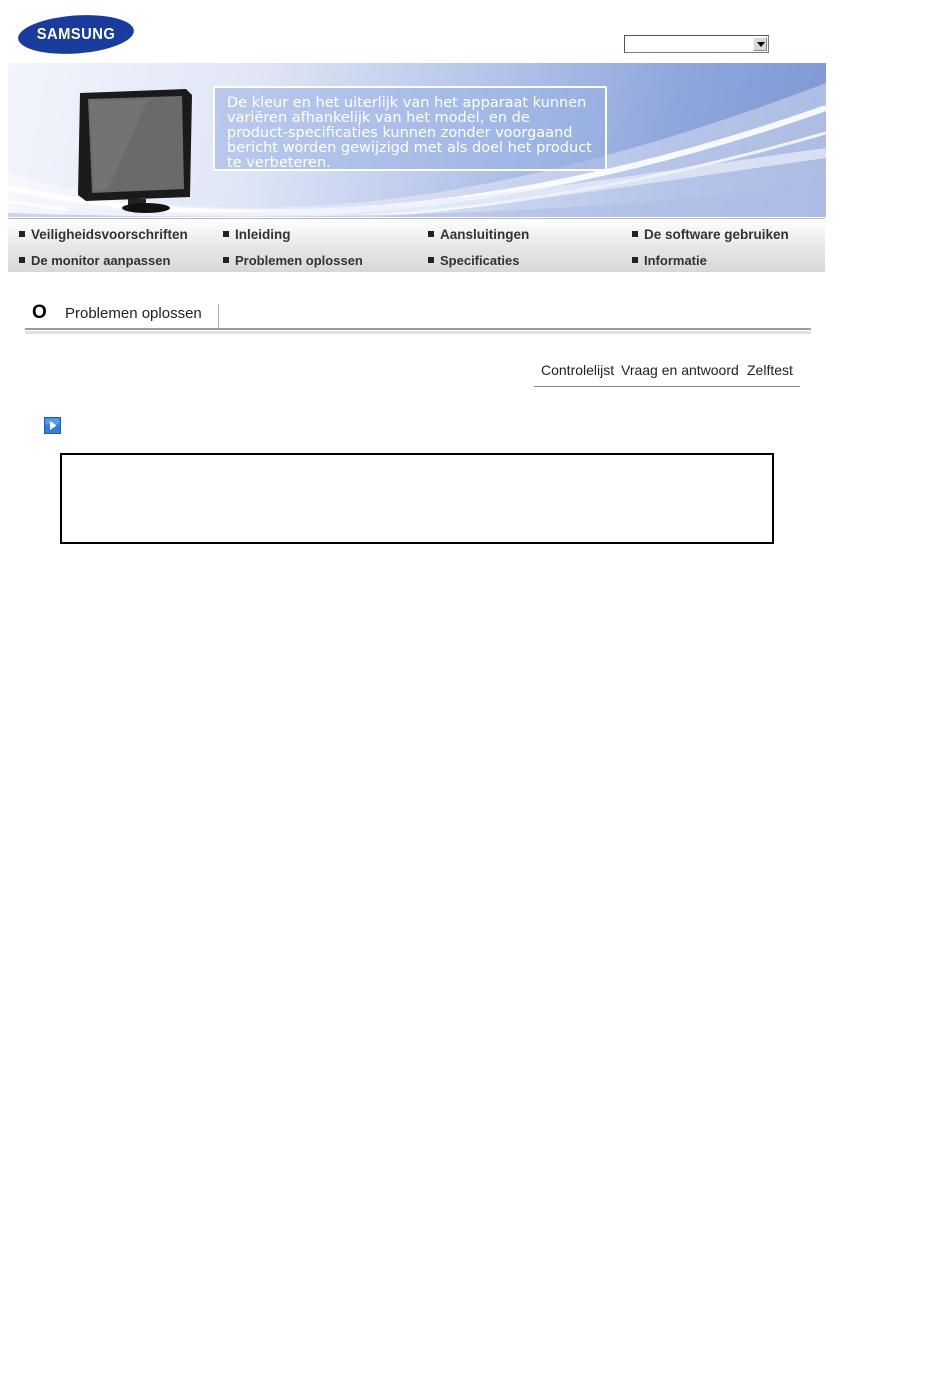  I want to click on title-underline, so click(418, 329).